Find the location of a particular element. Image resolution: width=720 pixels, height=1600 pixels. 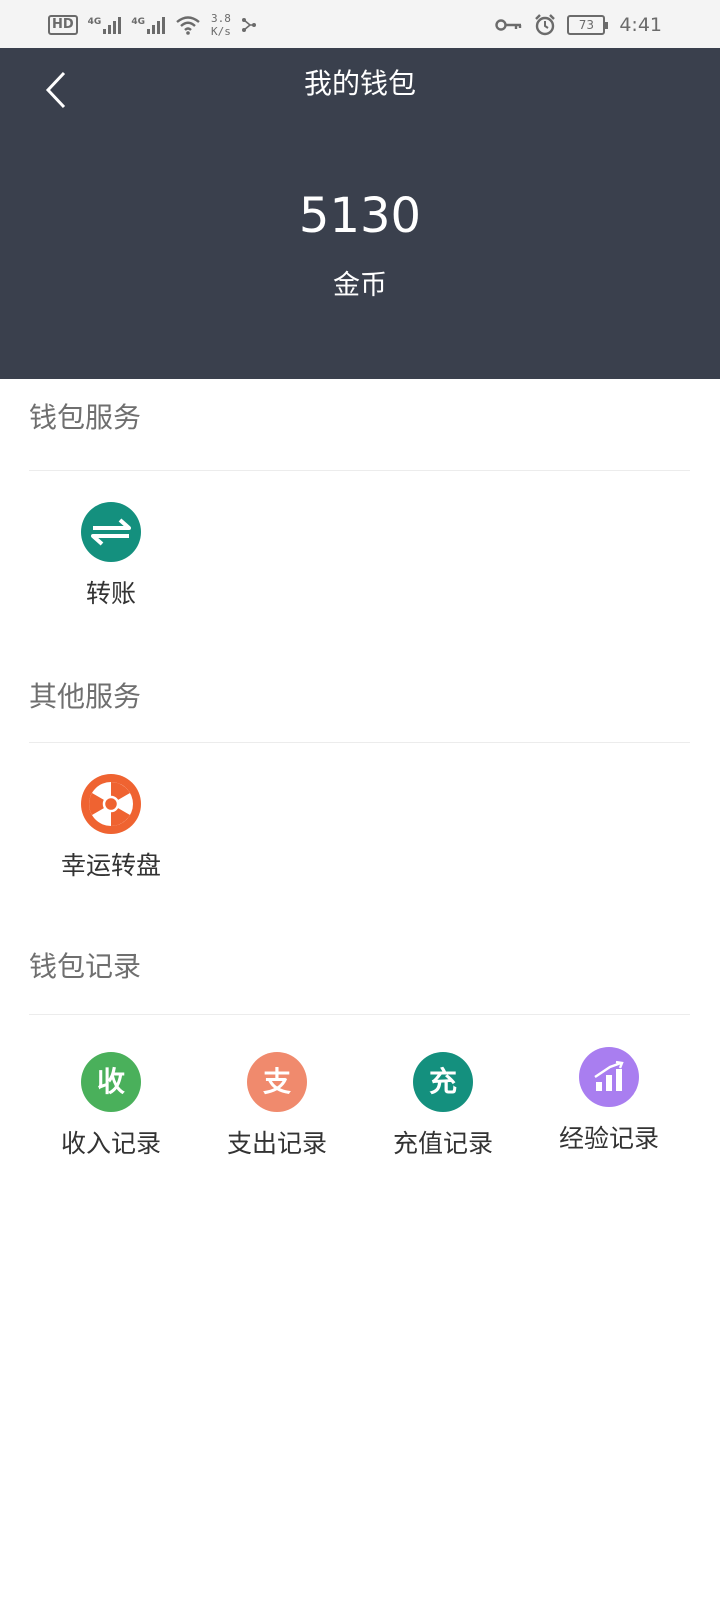

recharge-icon: 充 is located at coordinates (443, 1082).